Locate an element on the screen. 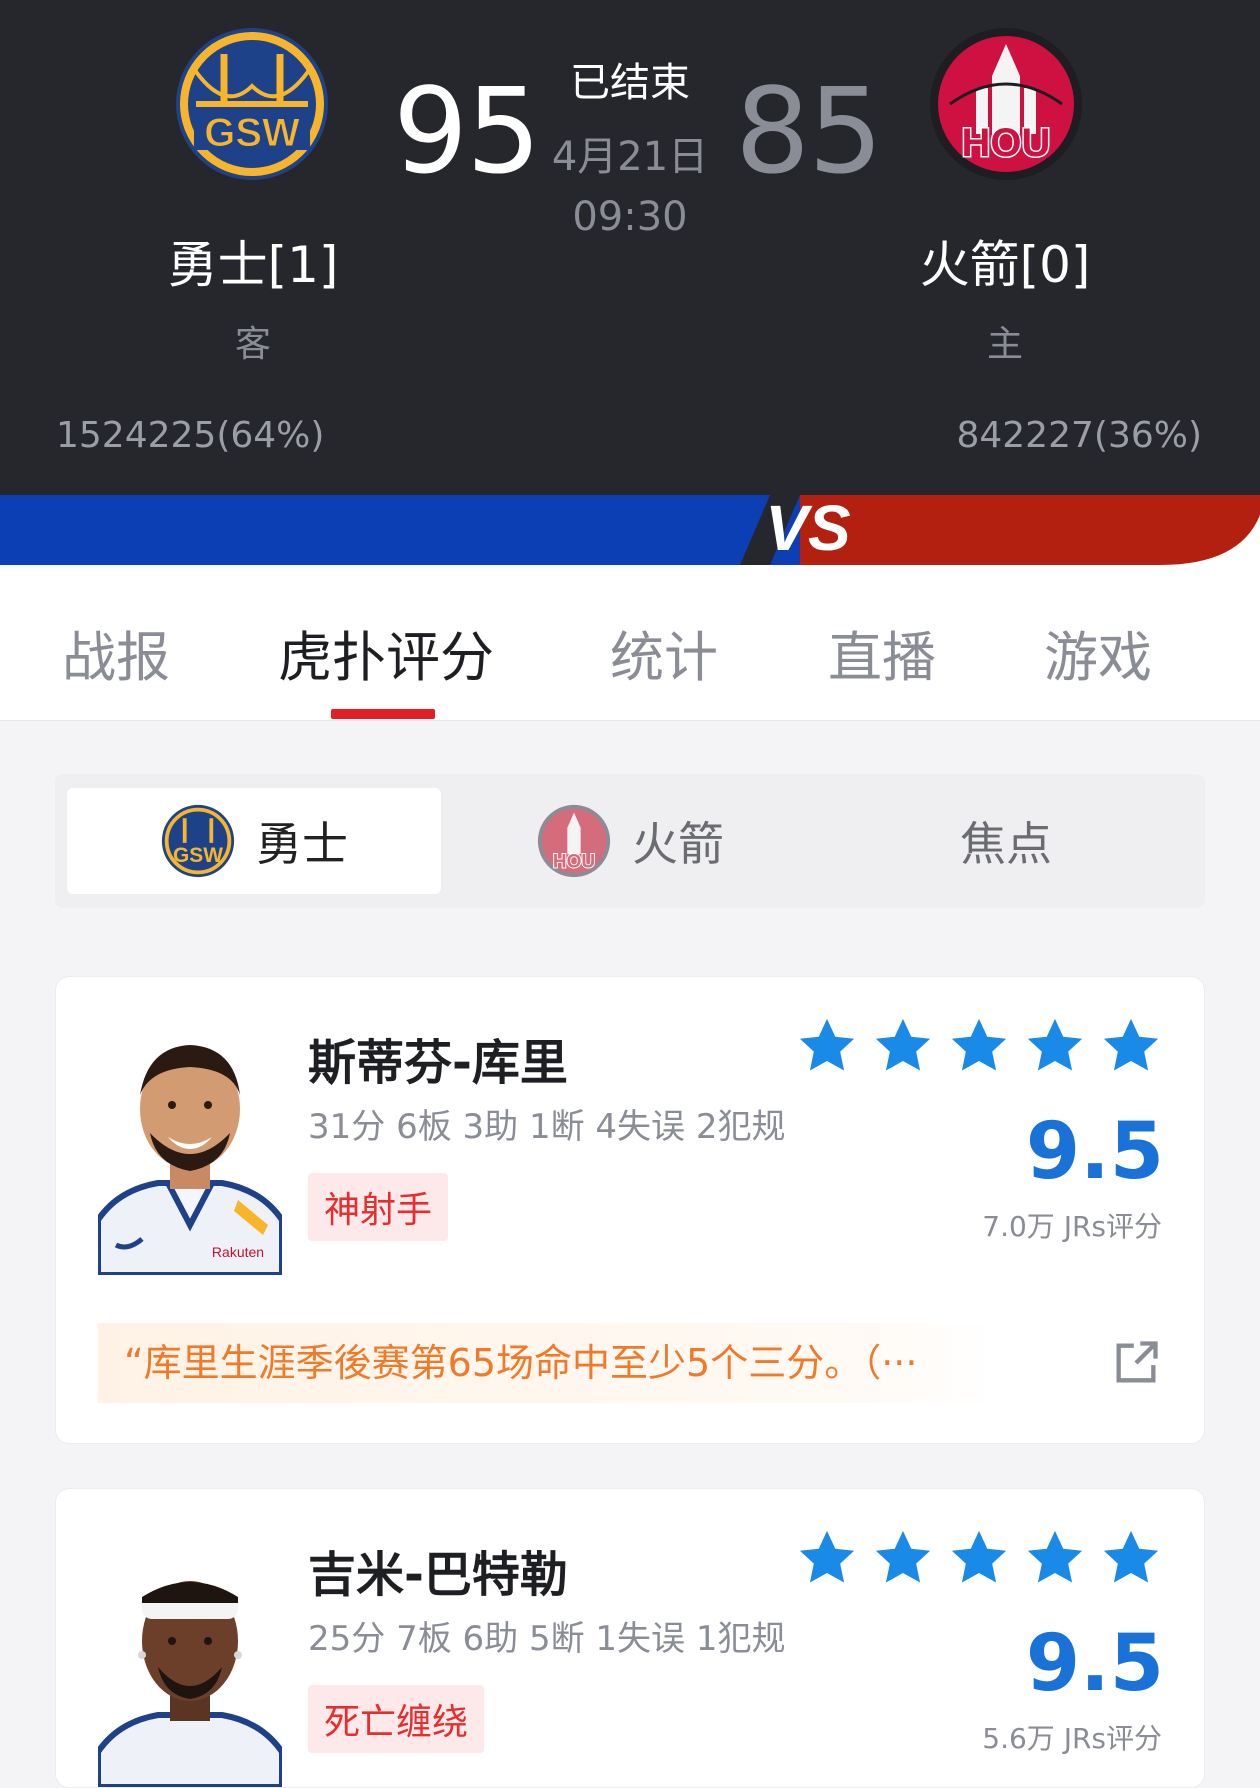  segment-focus: 焦点 is located at coordinates (1006, 841).